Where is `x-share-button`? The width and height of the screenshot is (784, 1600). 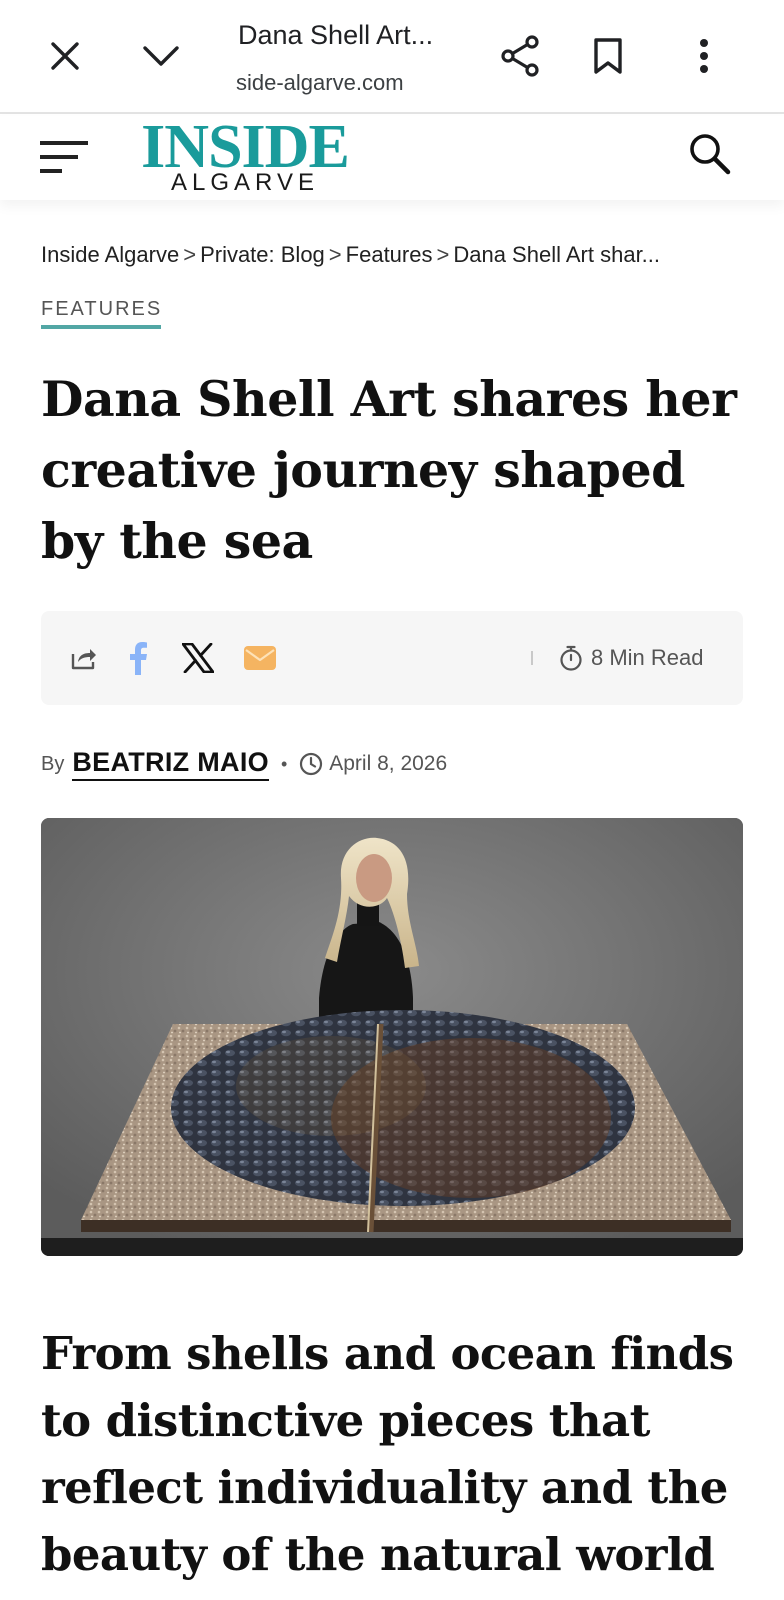
x-share-button is located at coordinates (198, 658).